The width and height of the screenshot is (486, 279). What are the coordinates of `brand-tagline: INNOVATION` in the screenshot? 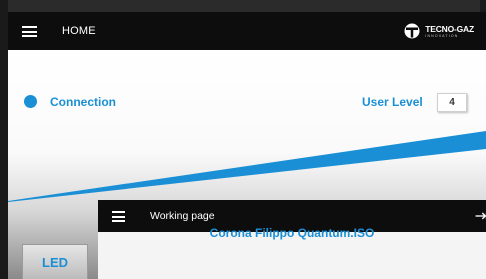 It's located at (442, 35).